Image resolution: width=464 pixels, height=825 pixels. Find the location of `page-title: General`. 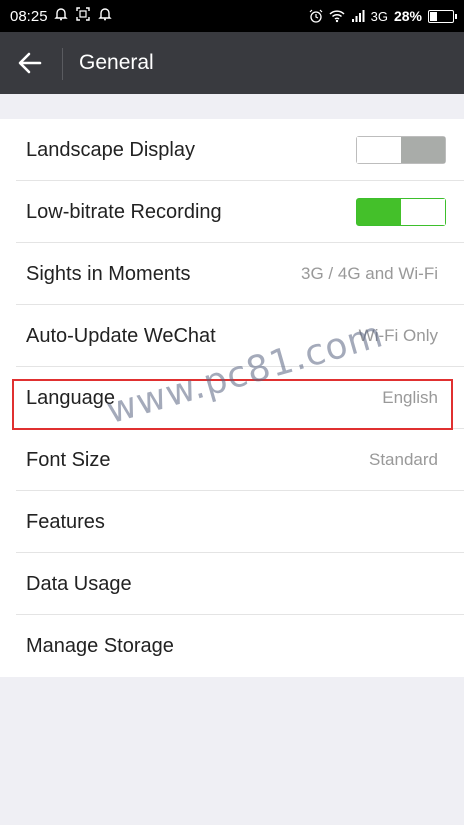

page-title: General is located at coordinates (116, 62).